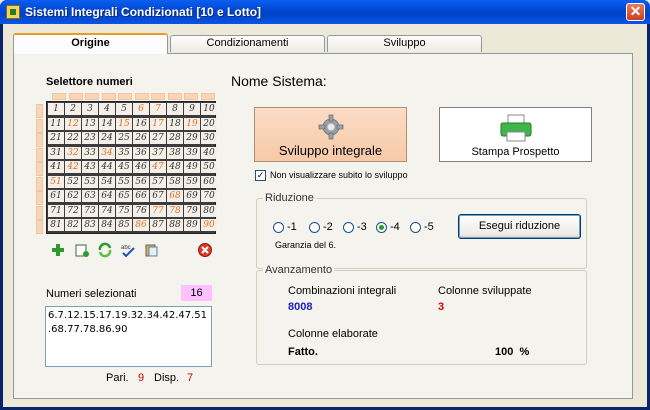  Describe the element at coordinates (175, 210) in the screenshot. I see `number-cell: 78` at that location.